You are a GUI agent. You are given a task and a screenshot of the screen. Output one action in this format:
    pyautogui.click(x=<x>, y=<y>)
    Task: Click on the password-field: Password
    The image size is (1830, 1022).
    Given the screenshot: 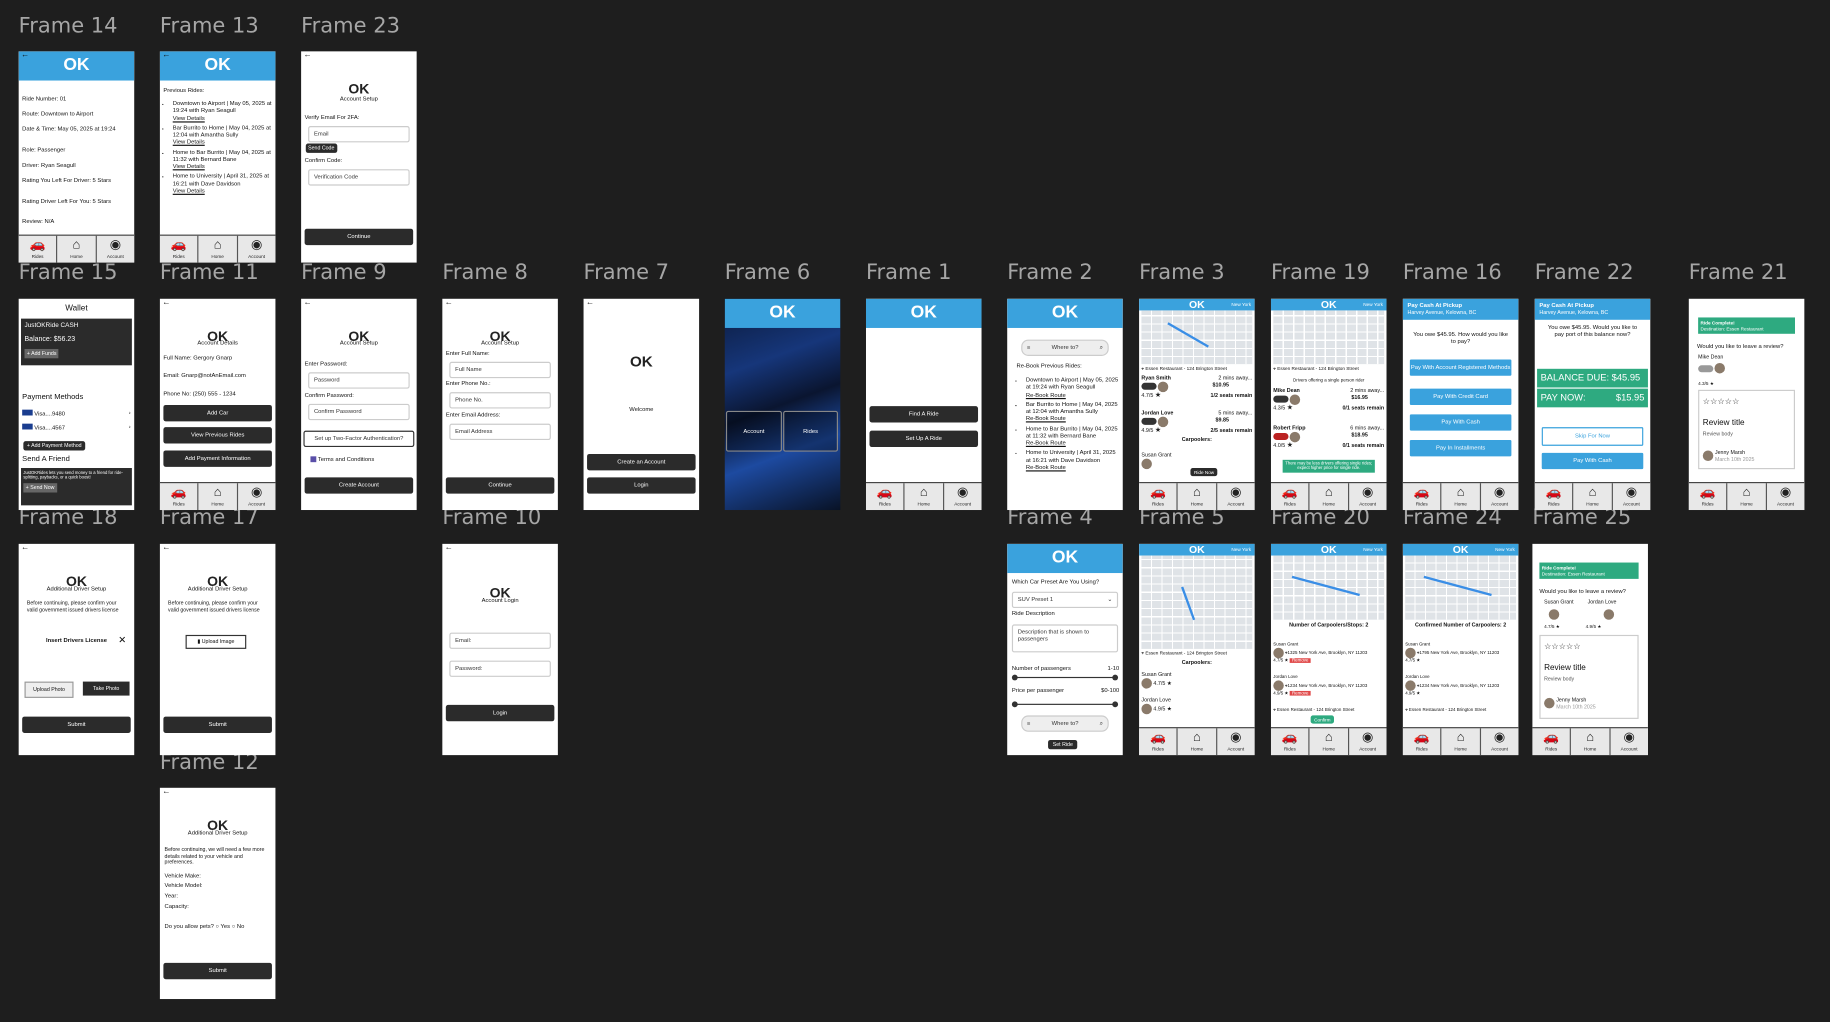 What is the action you would take?
    pyautogui.click(x=359, y=380)
    